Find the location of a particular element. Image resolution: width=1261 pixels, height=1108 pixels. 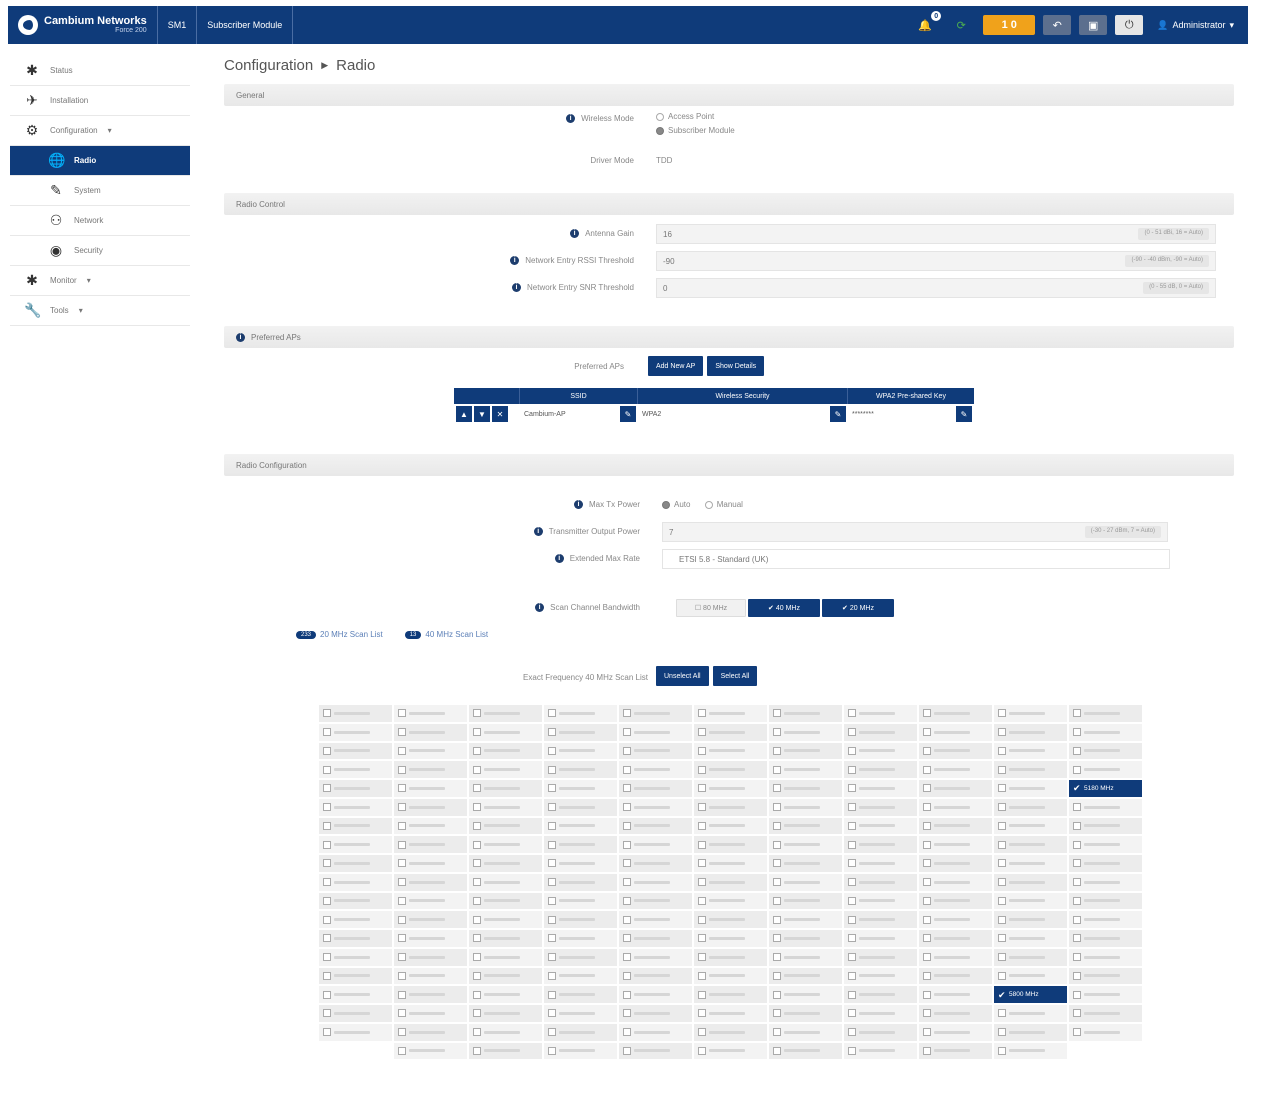

sidebar-item-security: ◉ Security is located at coordinates (100, 251).